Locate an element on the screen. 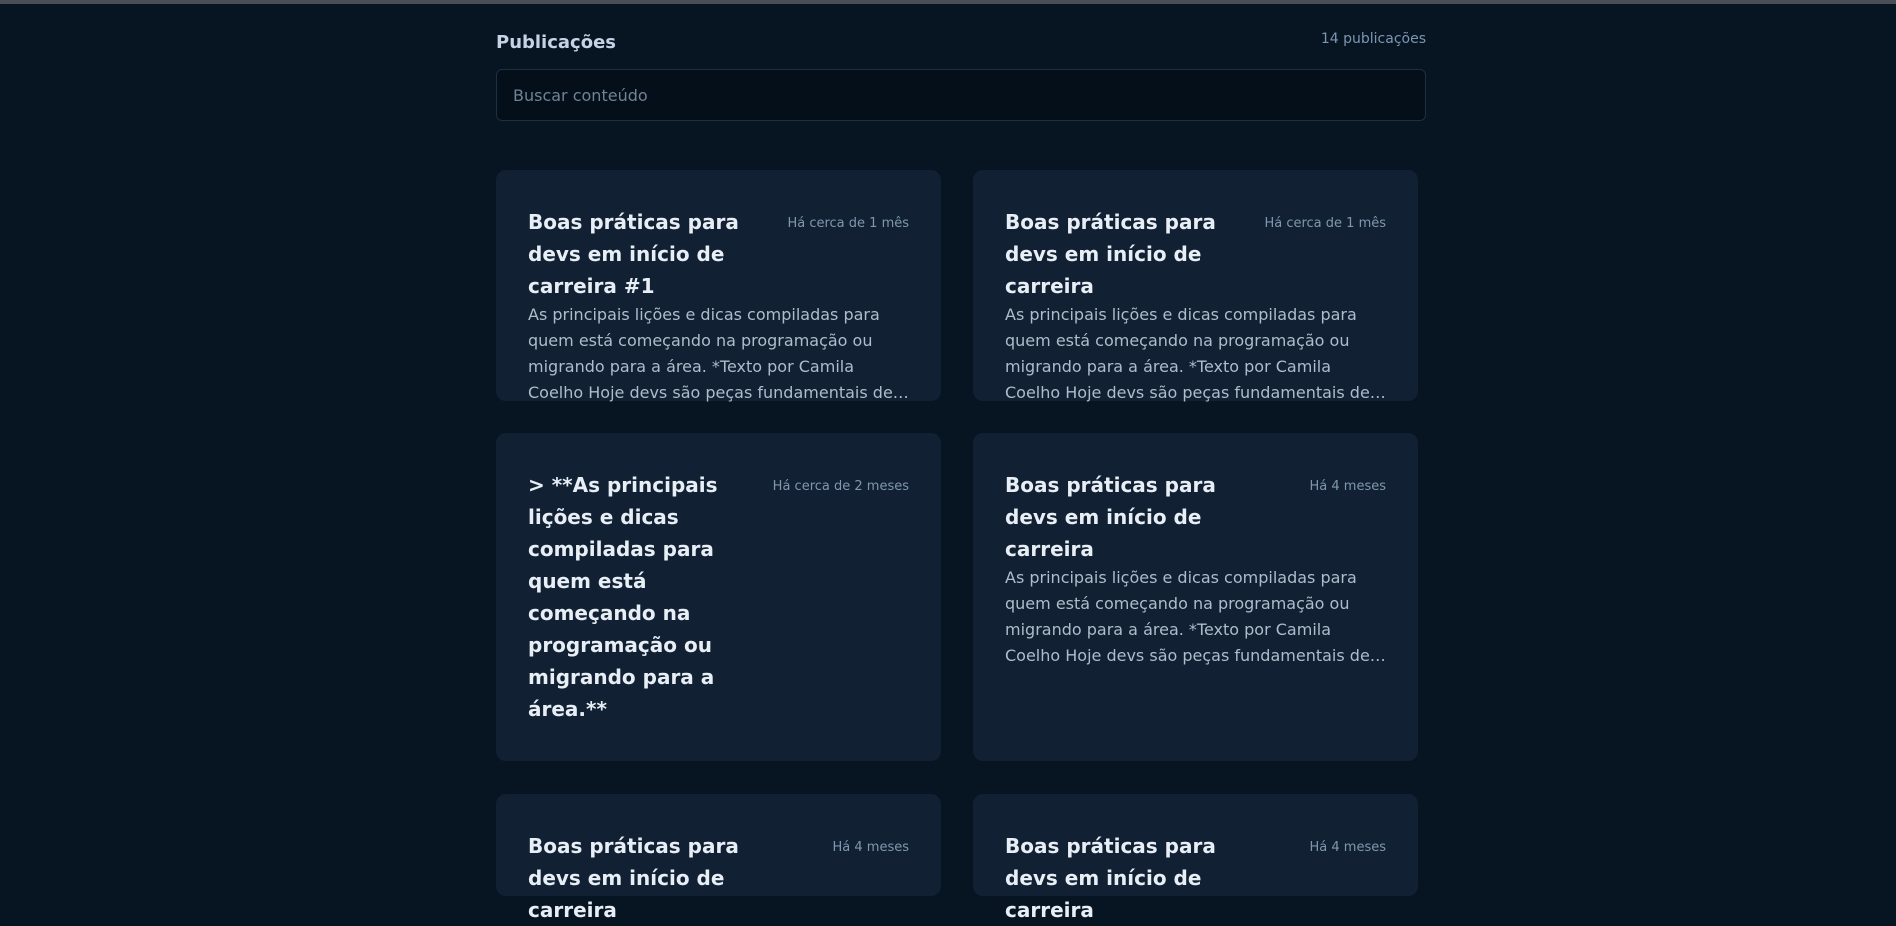 Image resolution: width=1896 pixels, height=926 pixels. publications-header: Publicações 14 publicações is located at coordinates (961, 35).